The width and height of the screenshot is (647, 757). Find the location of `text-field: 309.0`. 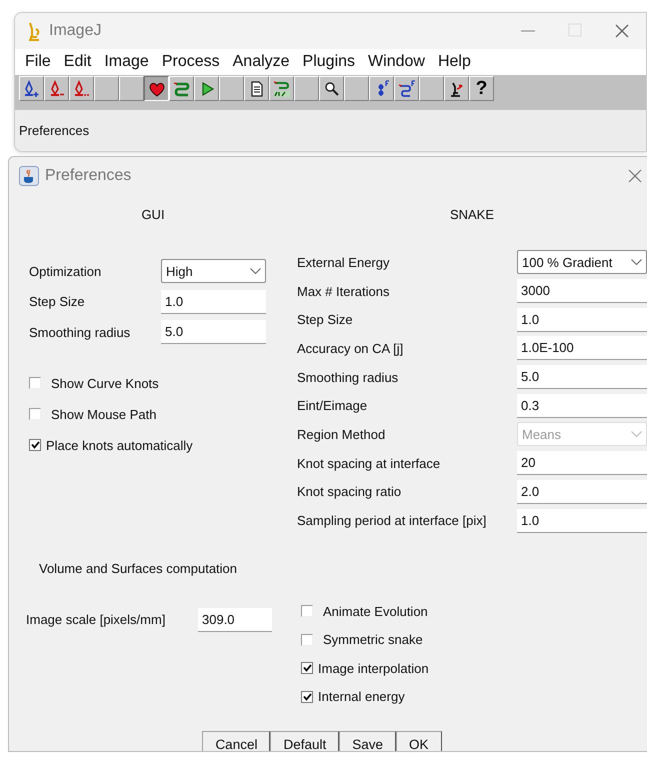

text-field: 309.0 is located at coordinates (235, 620).